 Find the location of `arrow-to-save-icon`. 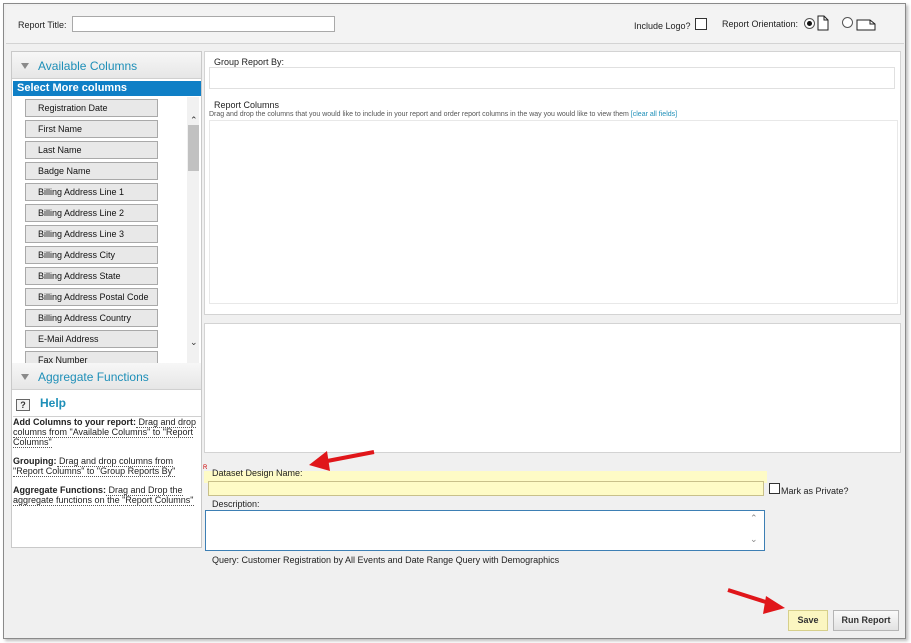

arrow-to-save-icon is located at coordinates (756, 601).